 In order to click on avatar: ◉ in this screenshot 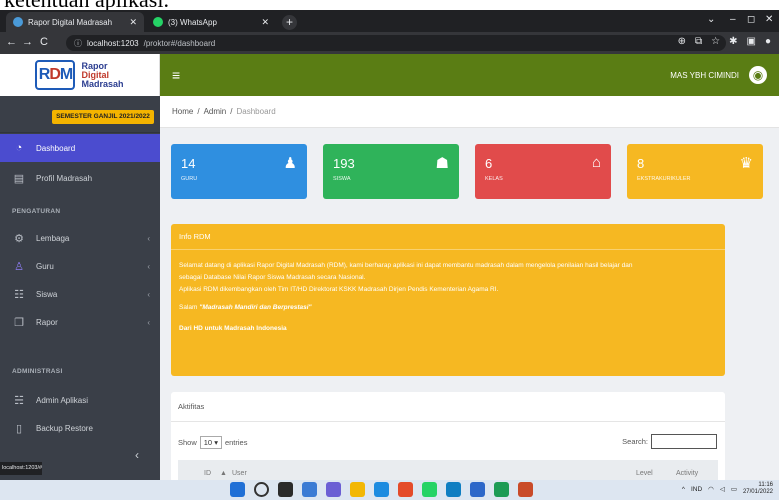, I will do `click(758, 75)`.